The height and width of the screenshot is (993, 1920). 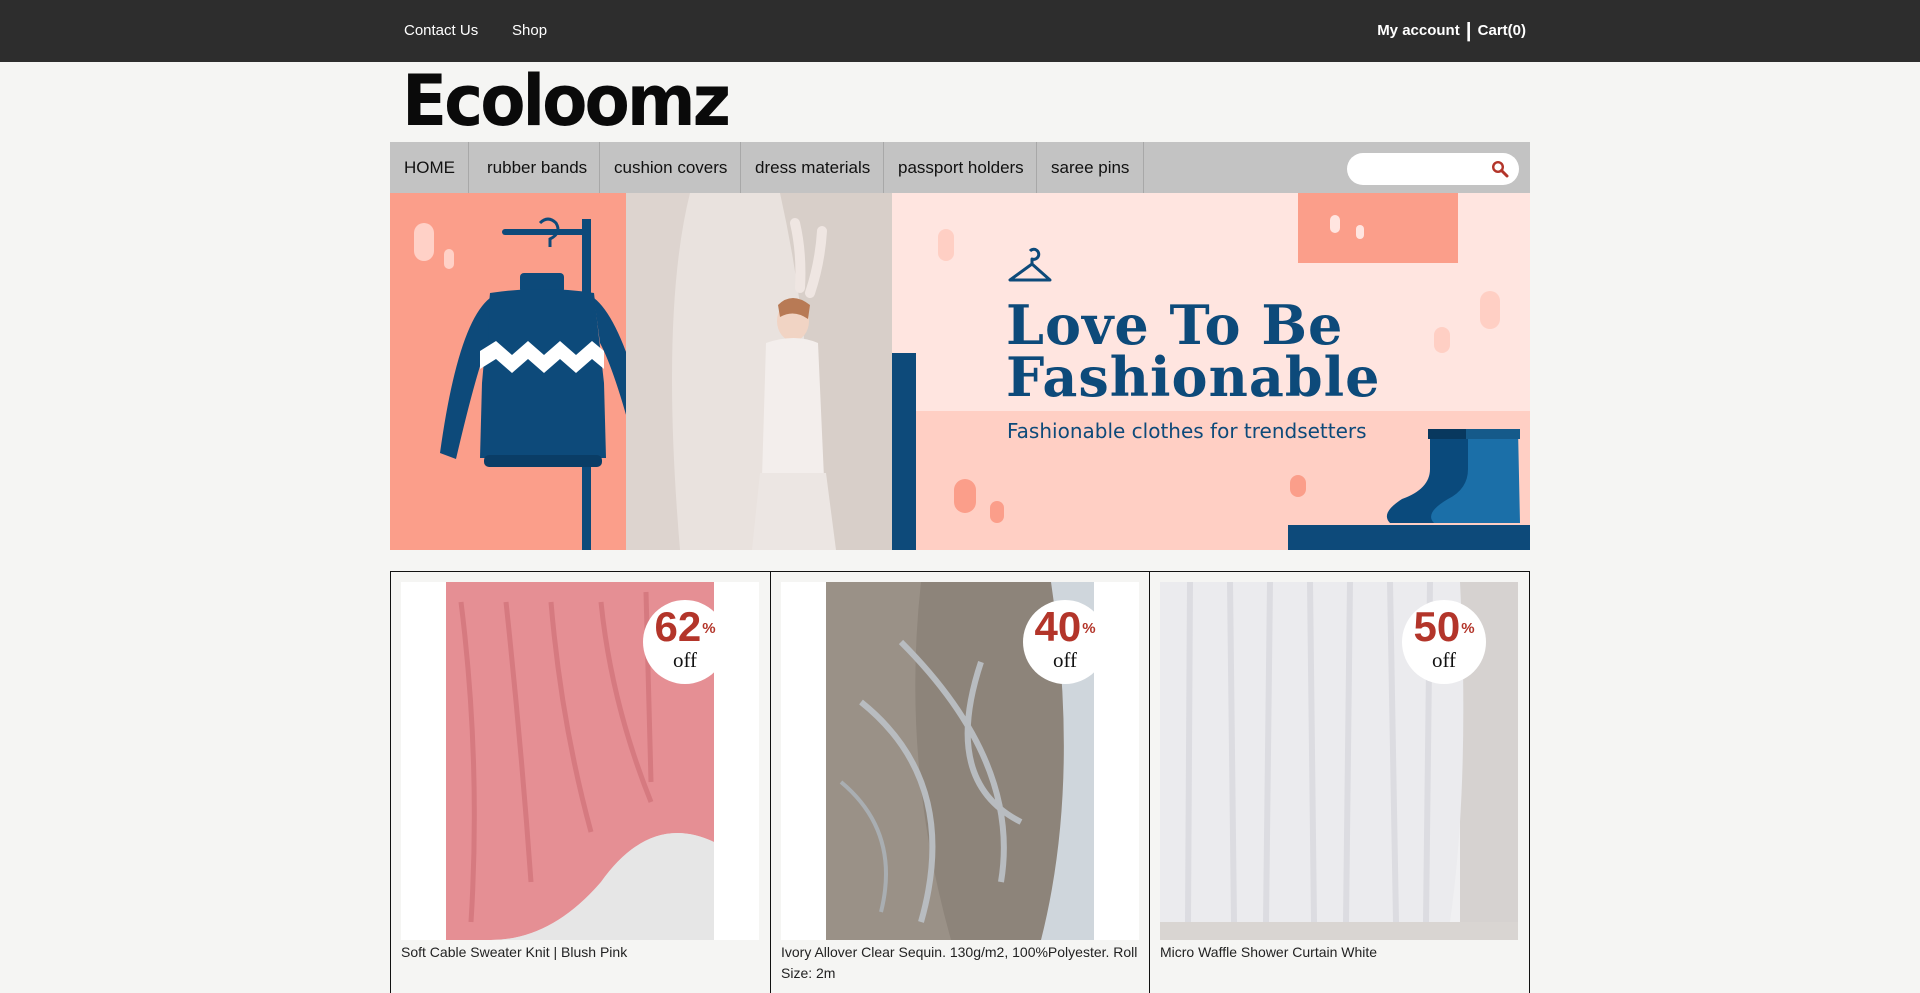 I want to click on search-input, so click(x=1424, y=169).